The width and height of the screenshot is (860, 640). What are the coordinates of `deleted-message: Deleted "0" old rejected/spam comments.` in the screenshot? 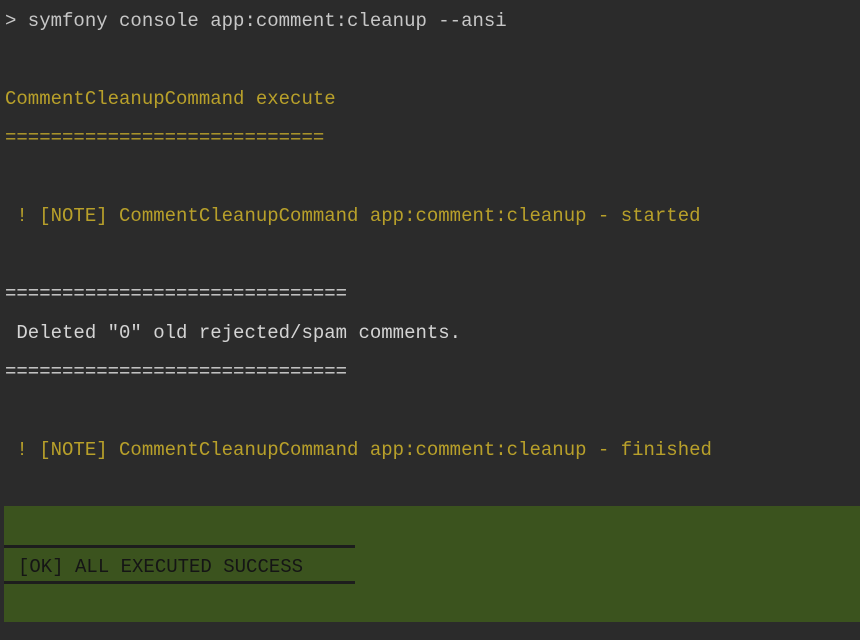 It's located at (233, 333).